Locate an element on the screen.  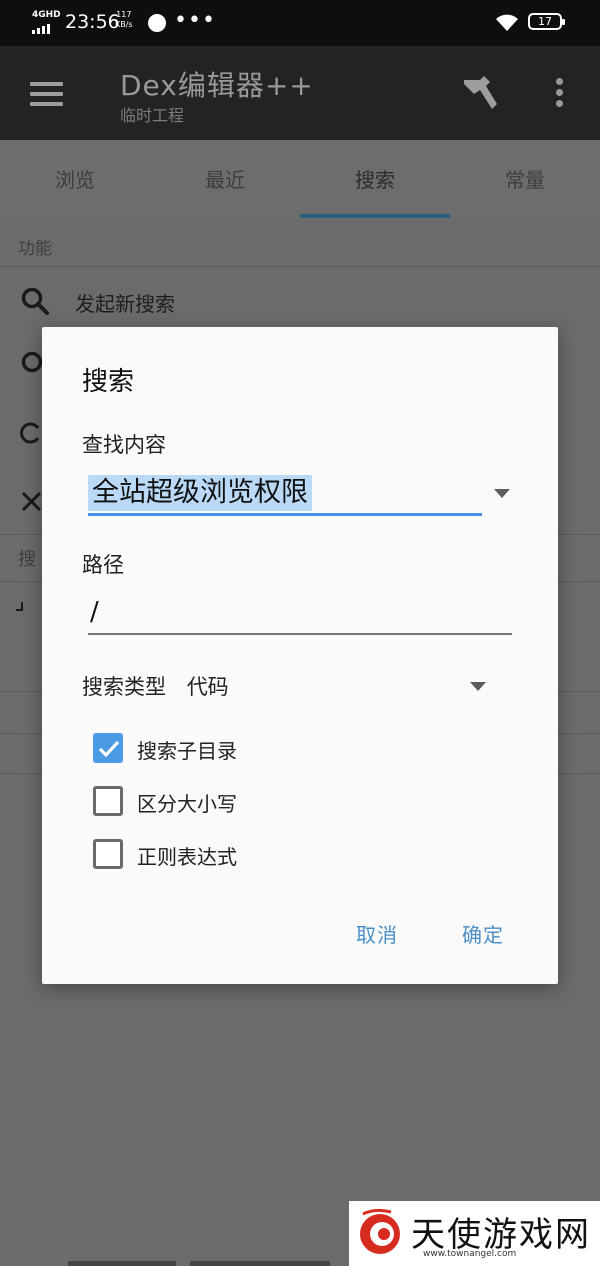
network-speed: 117 KB/s is located at coordinates (124, 20).